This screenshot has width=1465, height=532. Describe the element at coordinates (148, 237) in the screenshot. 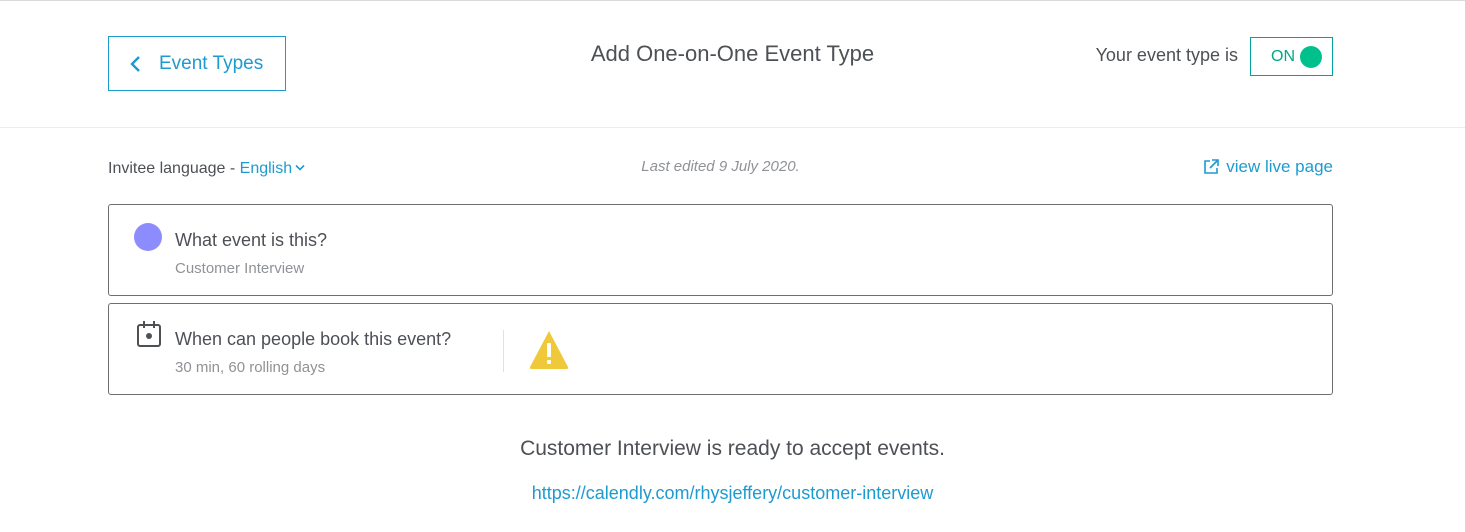

I see `purple-dot-icon` at that location.